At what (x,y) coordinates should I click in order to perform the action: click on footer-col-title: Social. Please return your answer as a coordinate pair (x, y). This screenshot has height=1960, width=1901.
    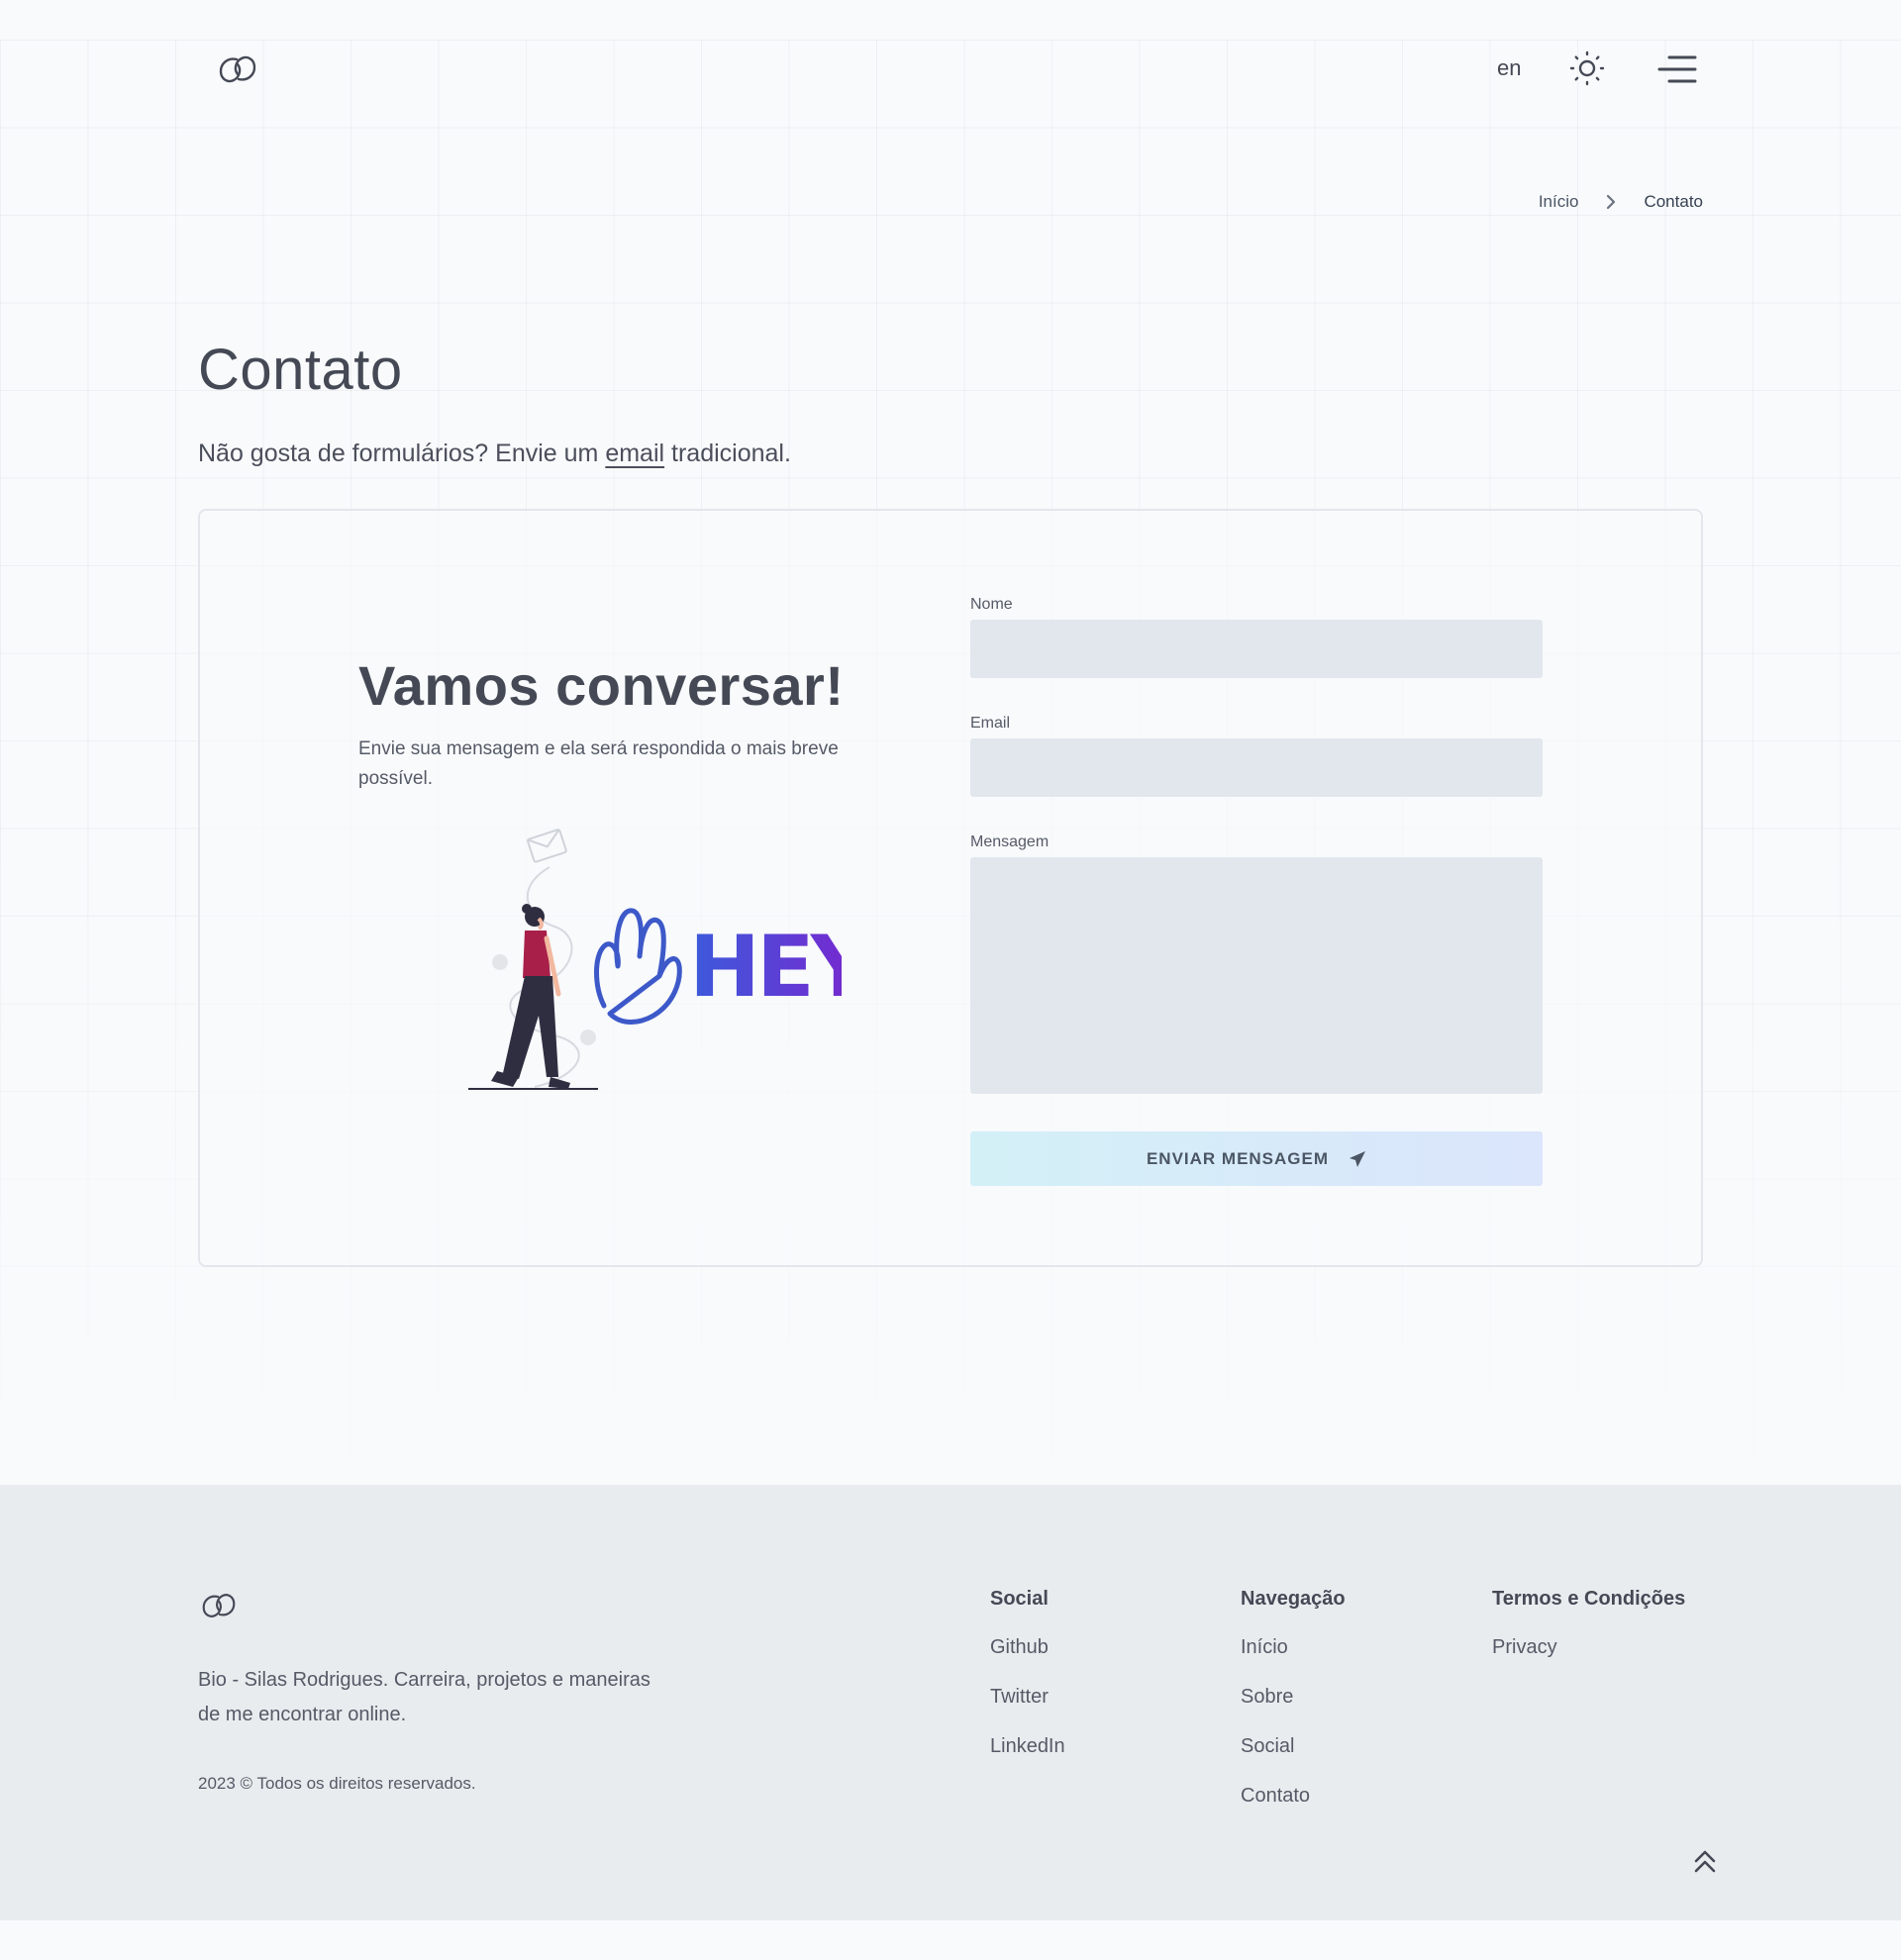
    Looking at the image, I should click on (1019, 1599).